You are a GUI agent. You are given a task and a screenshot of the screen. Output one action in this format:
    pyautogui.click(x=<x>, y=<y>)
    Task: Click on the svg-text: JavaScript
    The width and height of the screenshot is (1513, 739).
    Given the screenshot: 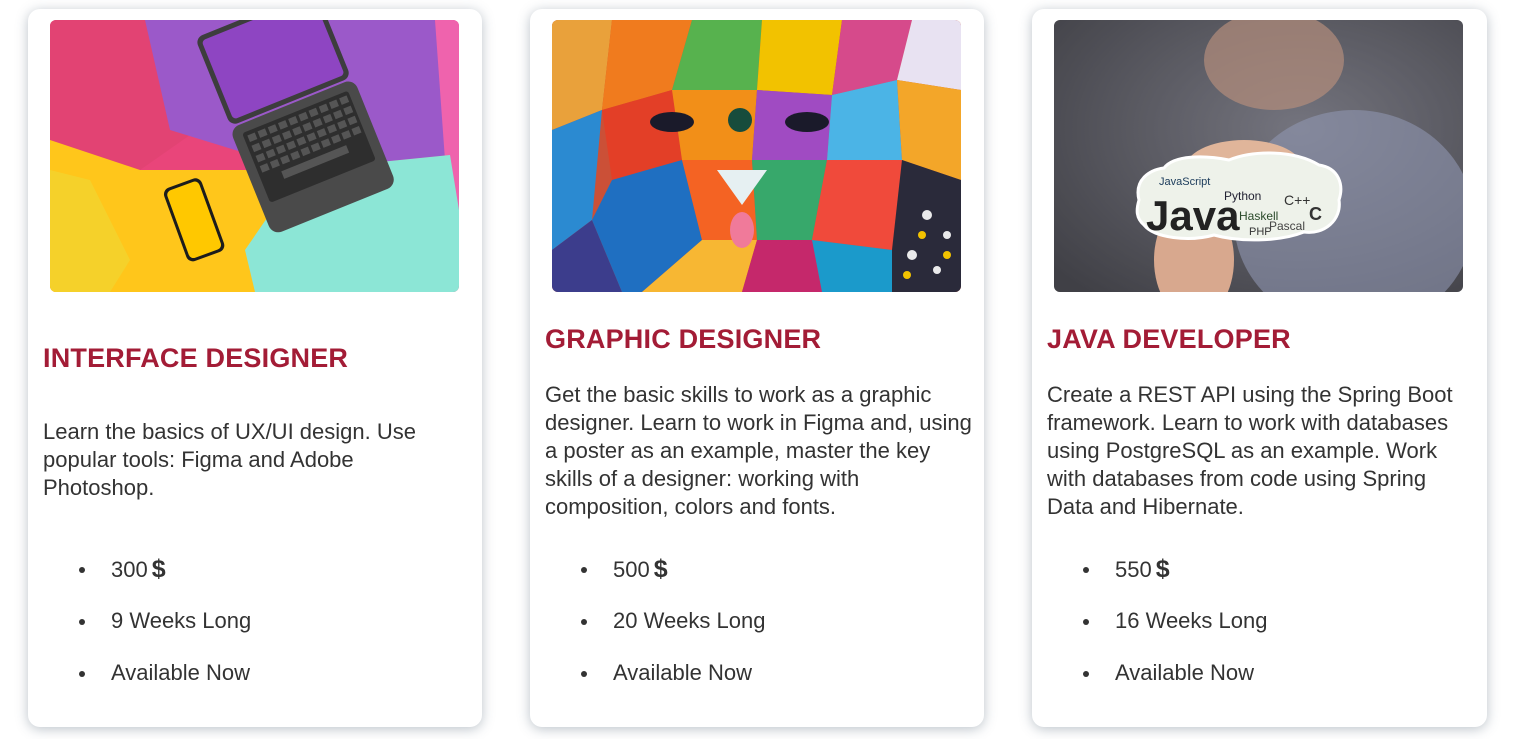 What is the action you would take?
    pyautogui.click(x=1184, y=182)
    